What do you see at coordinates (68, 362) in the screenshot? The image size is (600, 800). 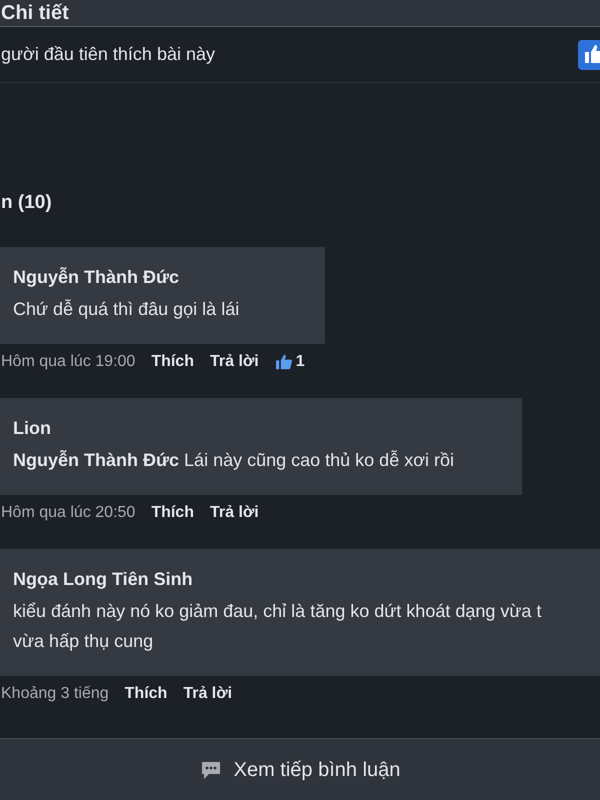 I see `comment-time: Hôm qua lúc 19:00` at bounding box center [68, 362].